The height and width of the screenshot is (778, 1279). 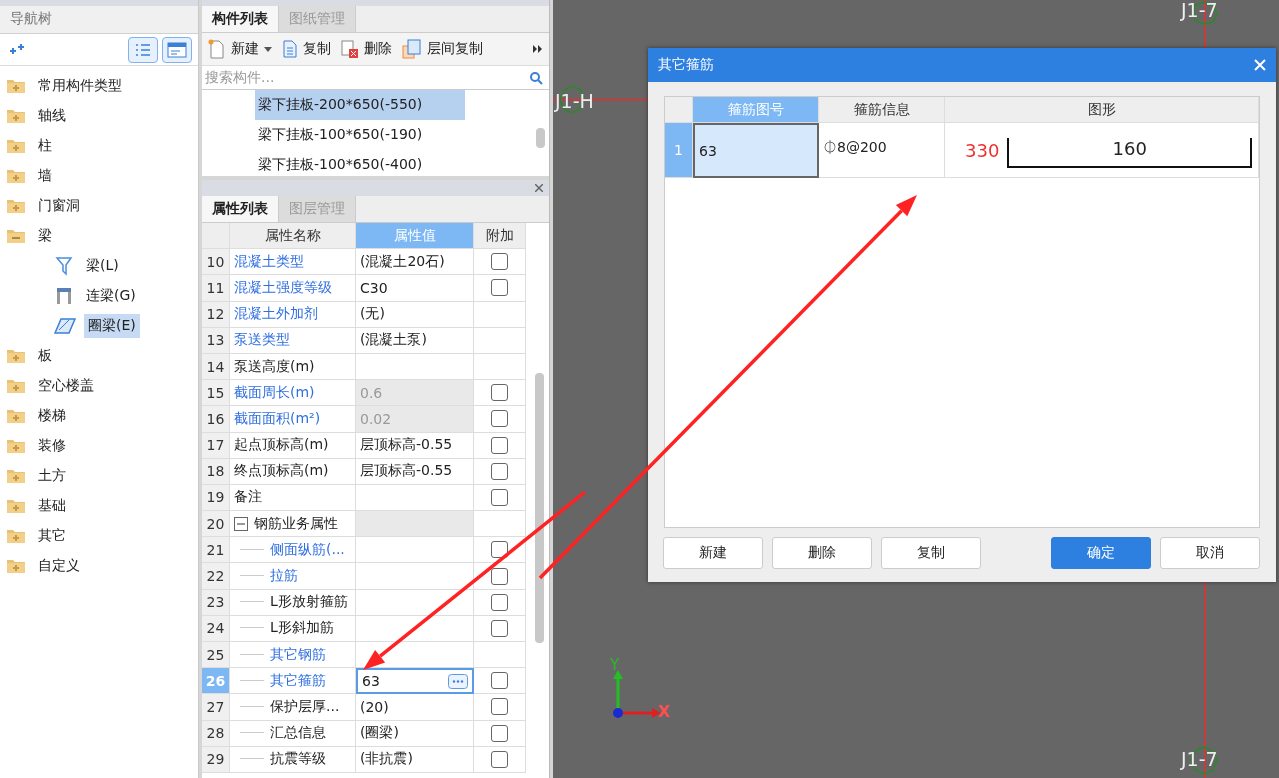 I want to click on tab: 属性列表, so click(x=240, y=209).